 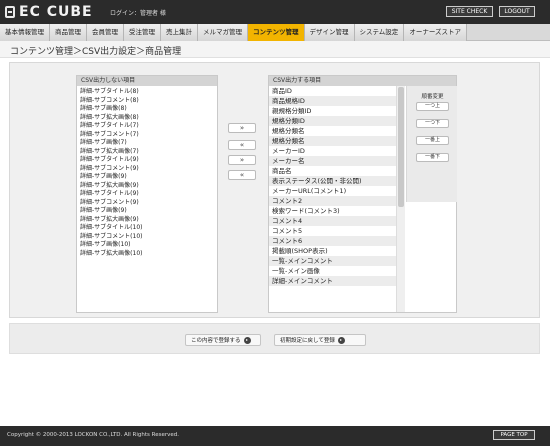 What do you see at coordinates (142, 32) in the screenshot?
I see `nav-item-orders: 受注管理` at bounding box center [142, 32].